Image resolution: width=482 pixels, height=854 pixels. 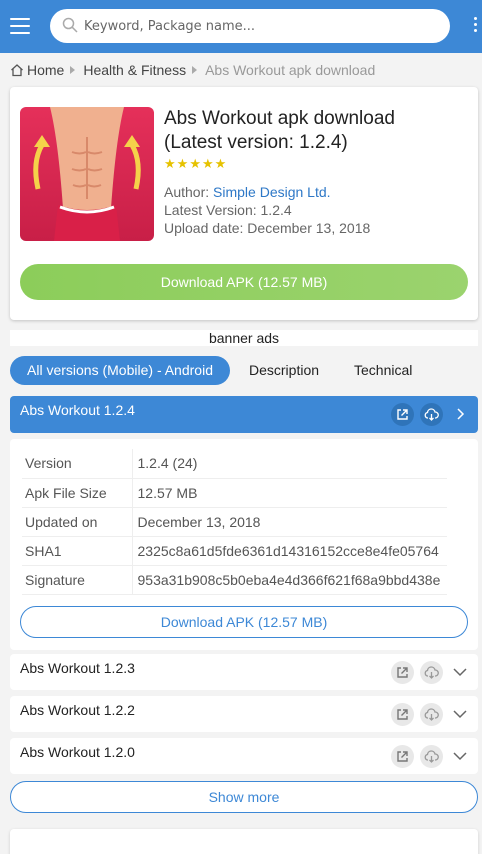 I want to click on upload-date-row: Upload date: December 13, 2018, so click(x=267, y=228).